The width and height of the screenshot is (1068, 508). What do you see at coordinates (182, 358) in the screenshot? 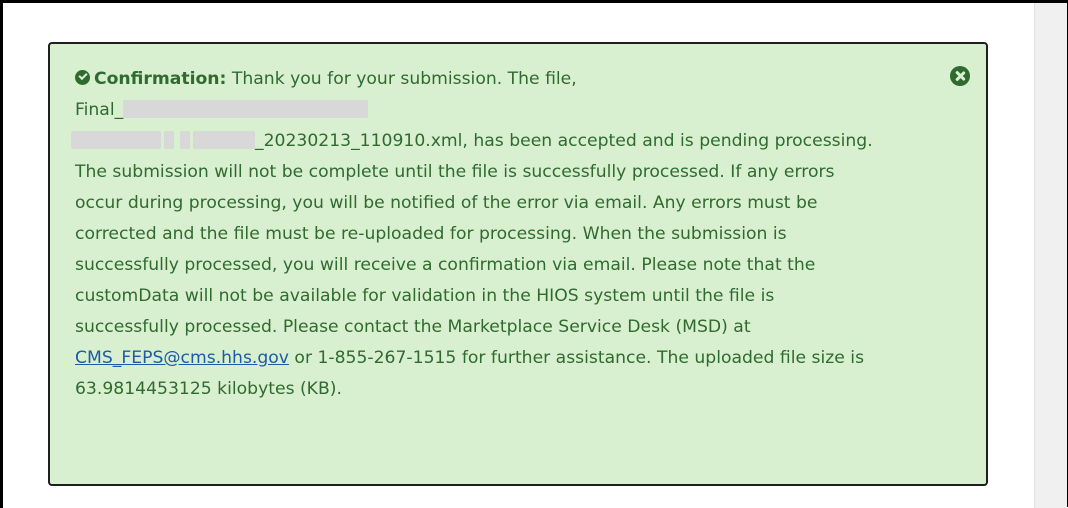
I see `msd-email-link: CMS_FEPS@cms.hhs.gov` at bounding box center [182, 358].